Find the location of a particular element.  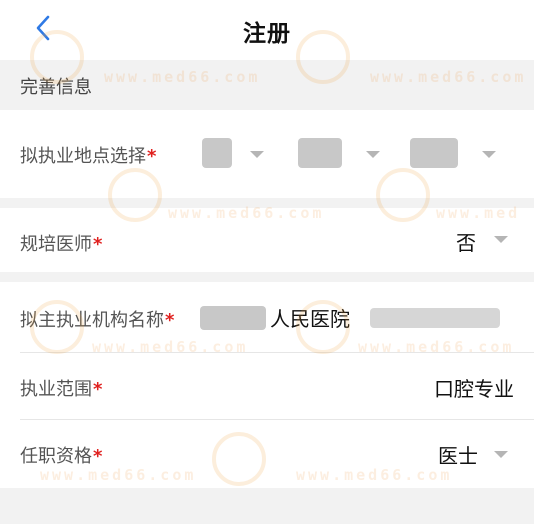

residency-row: 规培医师* 否 is located at coordinates (267, 240).